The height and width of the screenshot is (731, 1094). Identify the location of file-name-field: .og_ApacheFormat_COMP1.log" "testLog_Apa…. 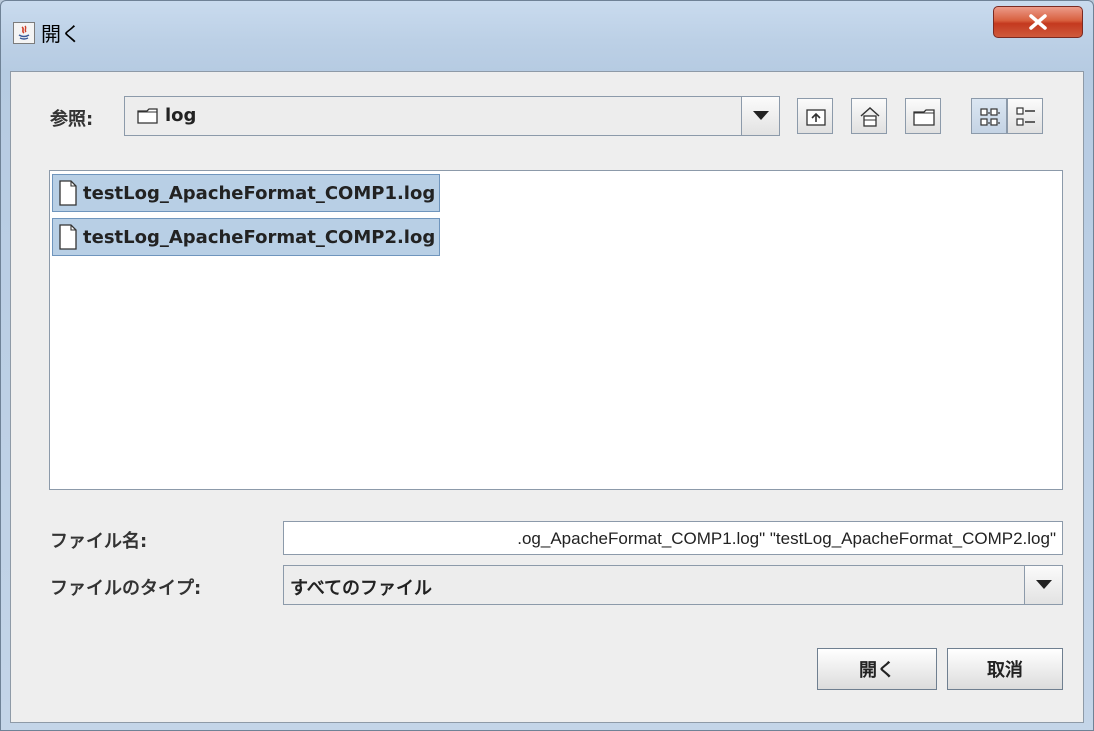
(673, 538).